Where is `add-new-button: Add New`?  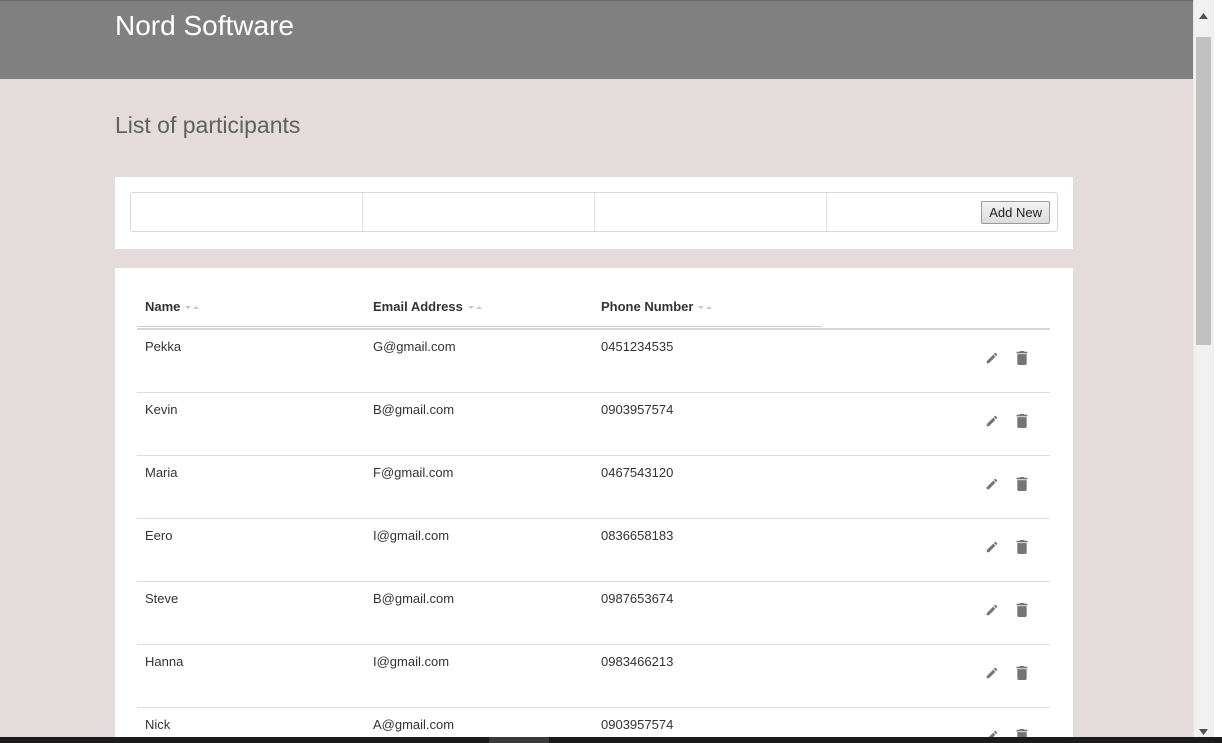 add-new-button: Add New is located at coordinates (1015, 212).